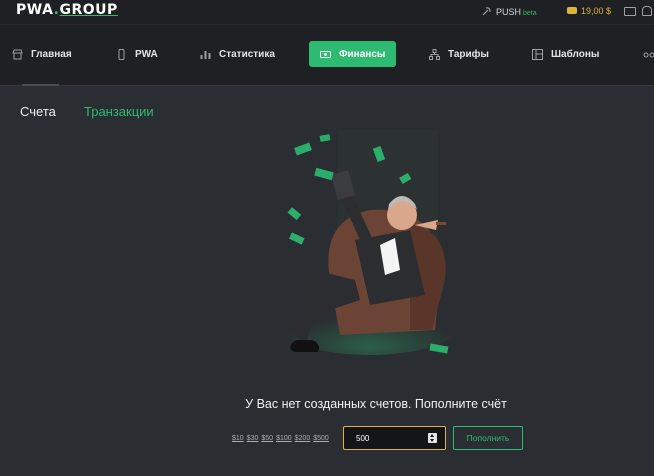 This screenshot has height=476, width=654. I want to click on nav-item-statistics: Статистика, so click(237, 54).